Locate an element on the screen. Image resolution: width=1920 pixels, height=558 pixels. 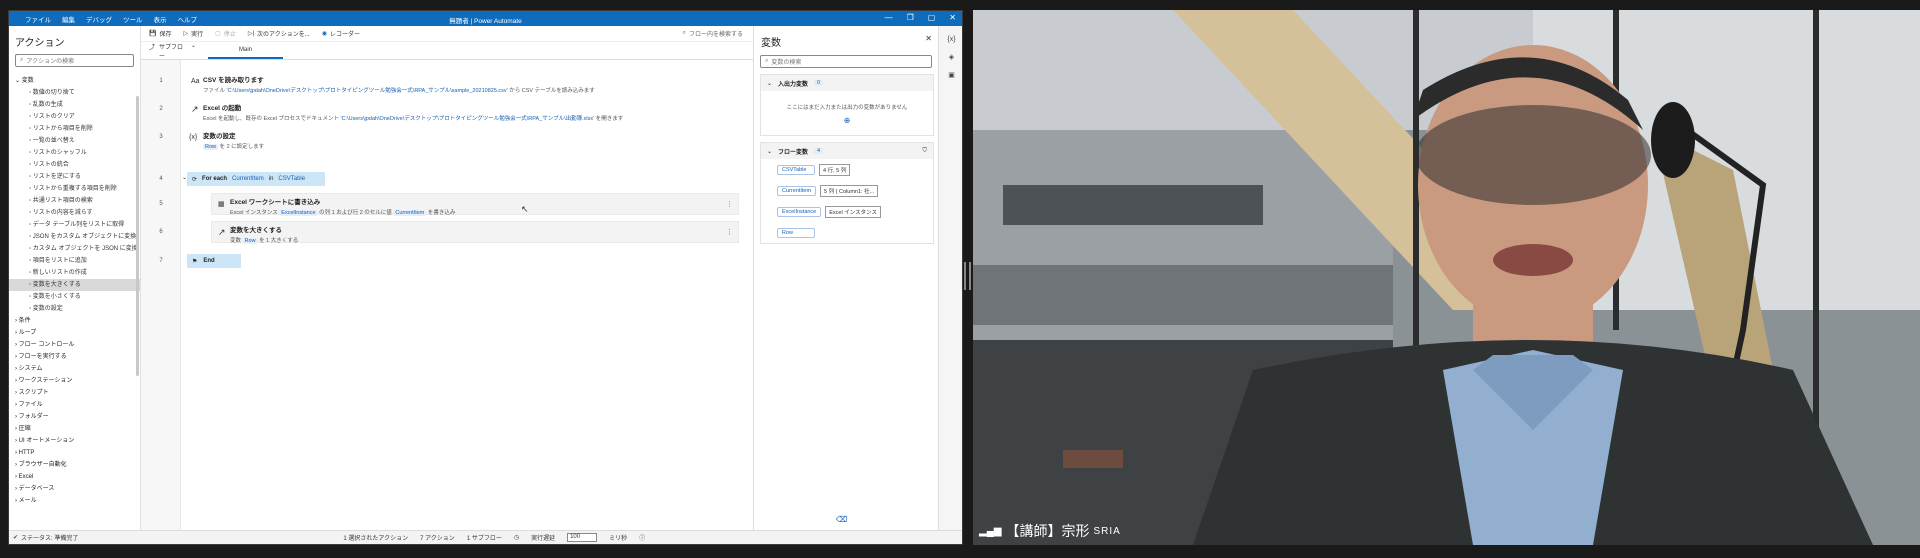
category-variables: ⌄ 変数 is located at coordinates (74, 81).